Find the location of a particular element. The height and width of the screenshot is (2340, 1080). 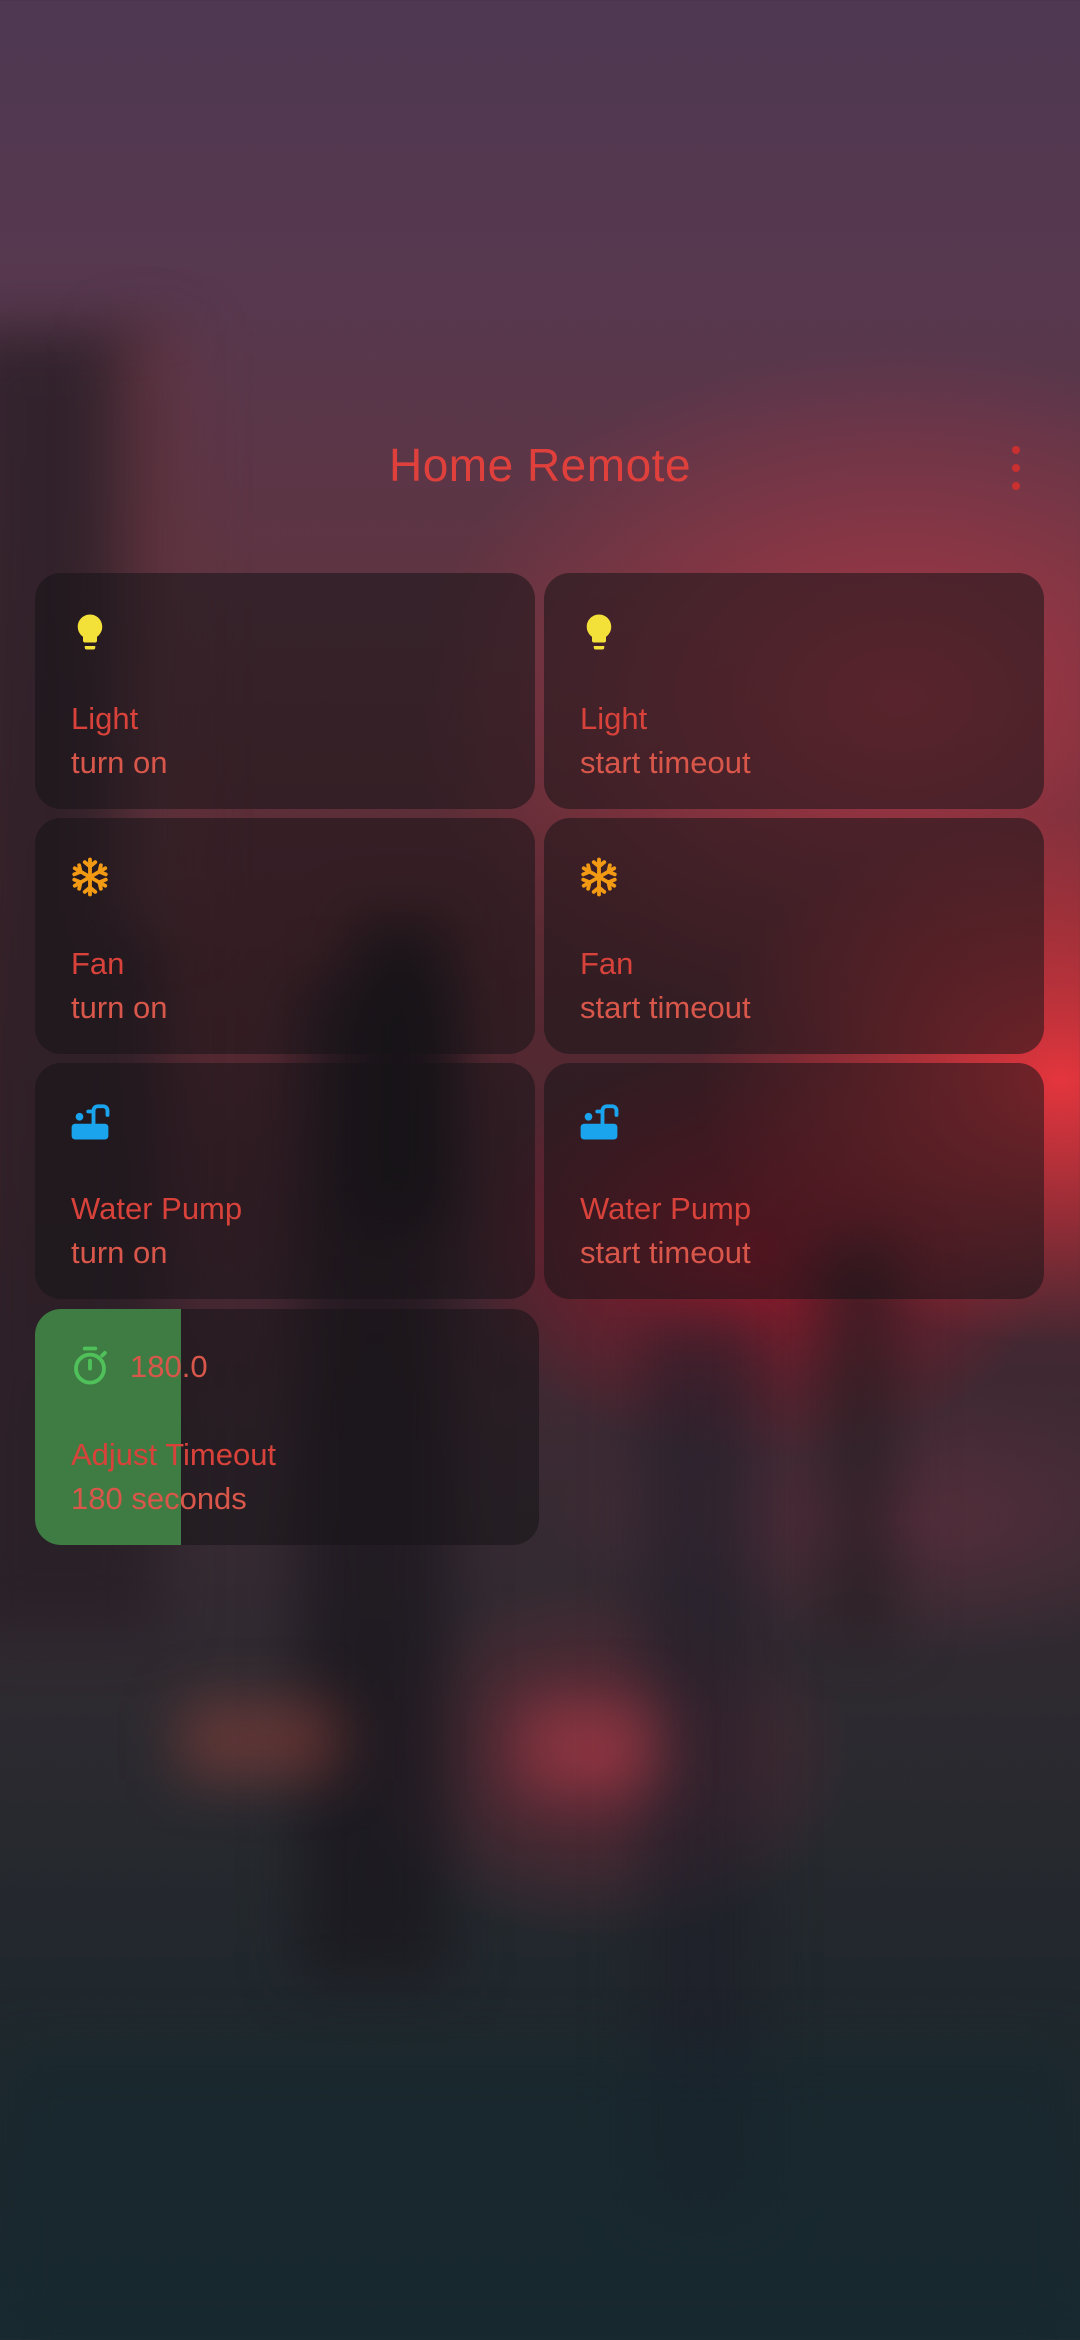

tile-light-turn-on: Light turn on is located at coordinates (285, 691).